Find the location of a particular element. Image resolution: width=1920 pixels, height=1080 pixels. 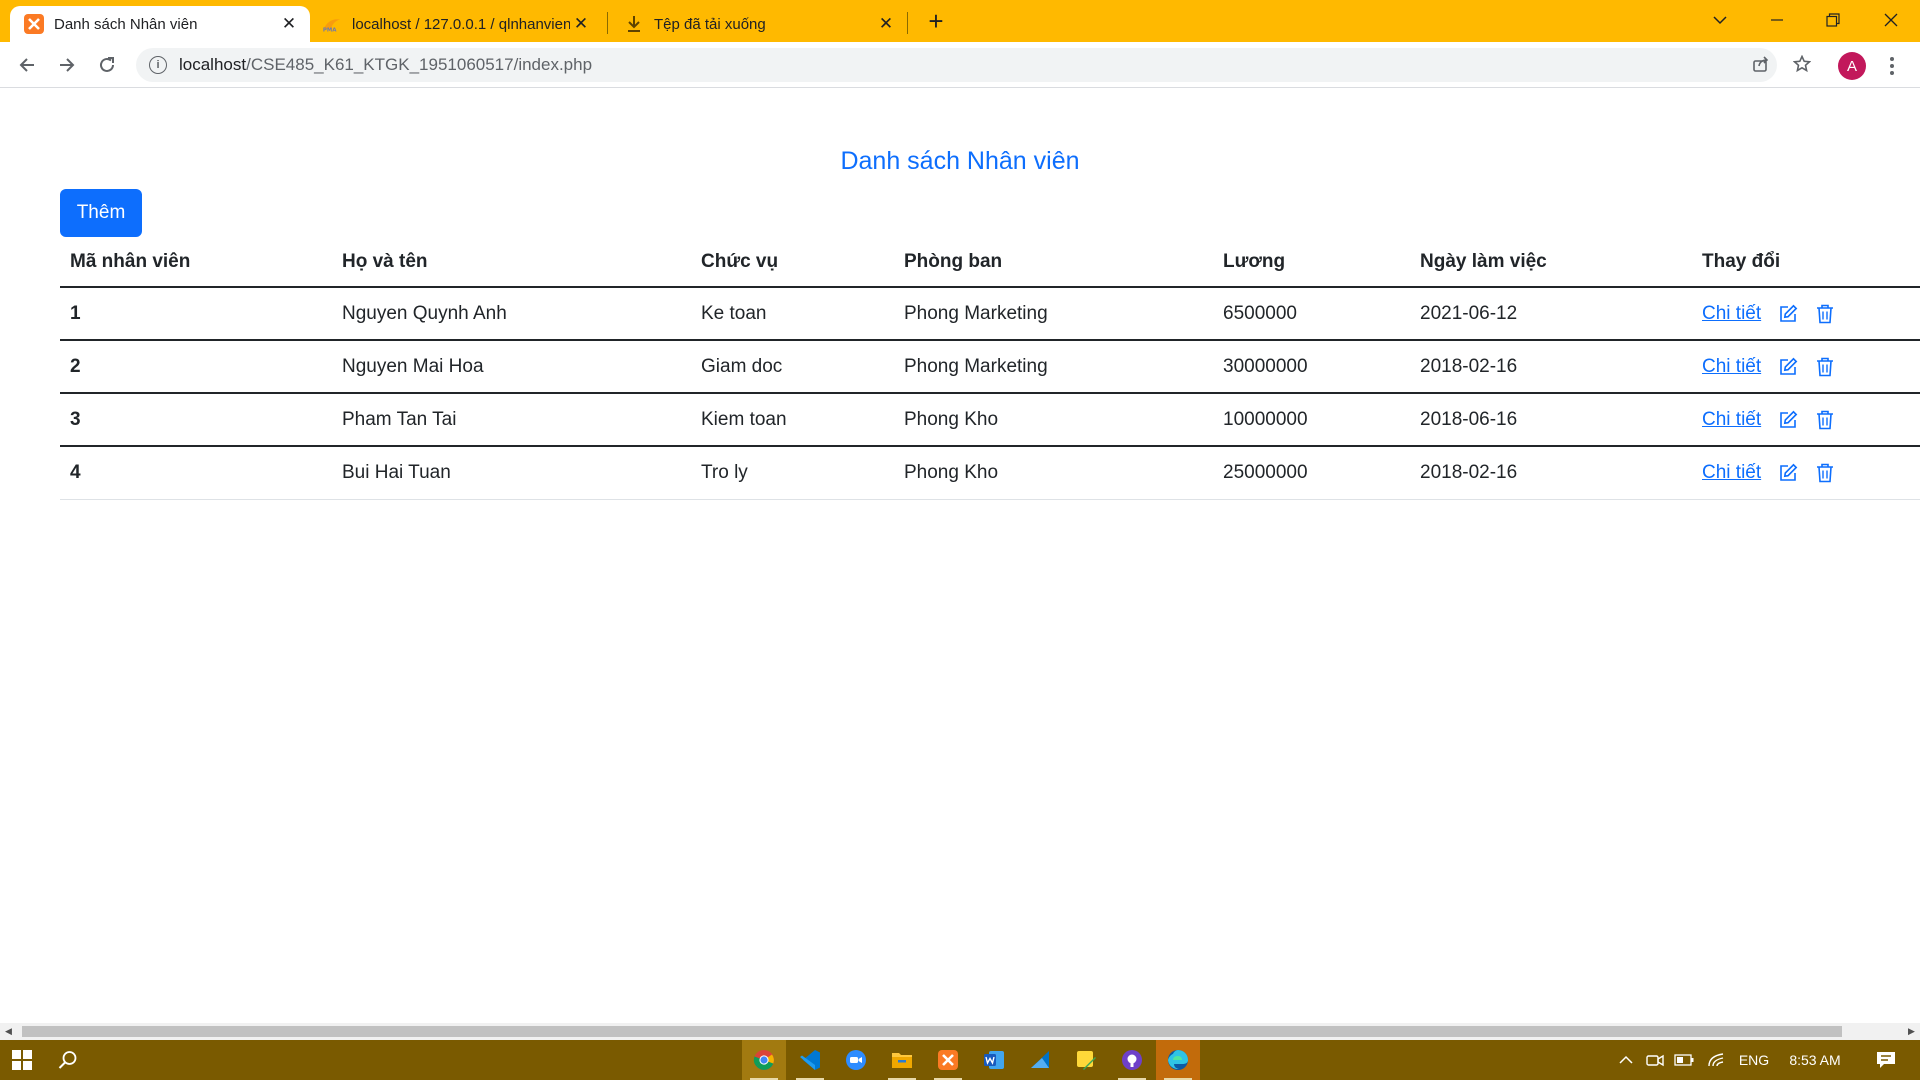

header-start-date: Ngày làm việc is located at coordinates (1551, 262).